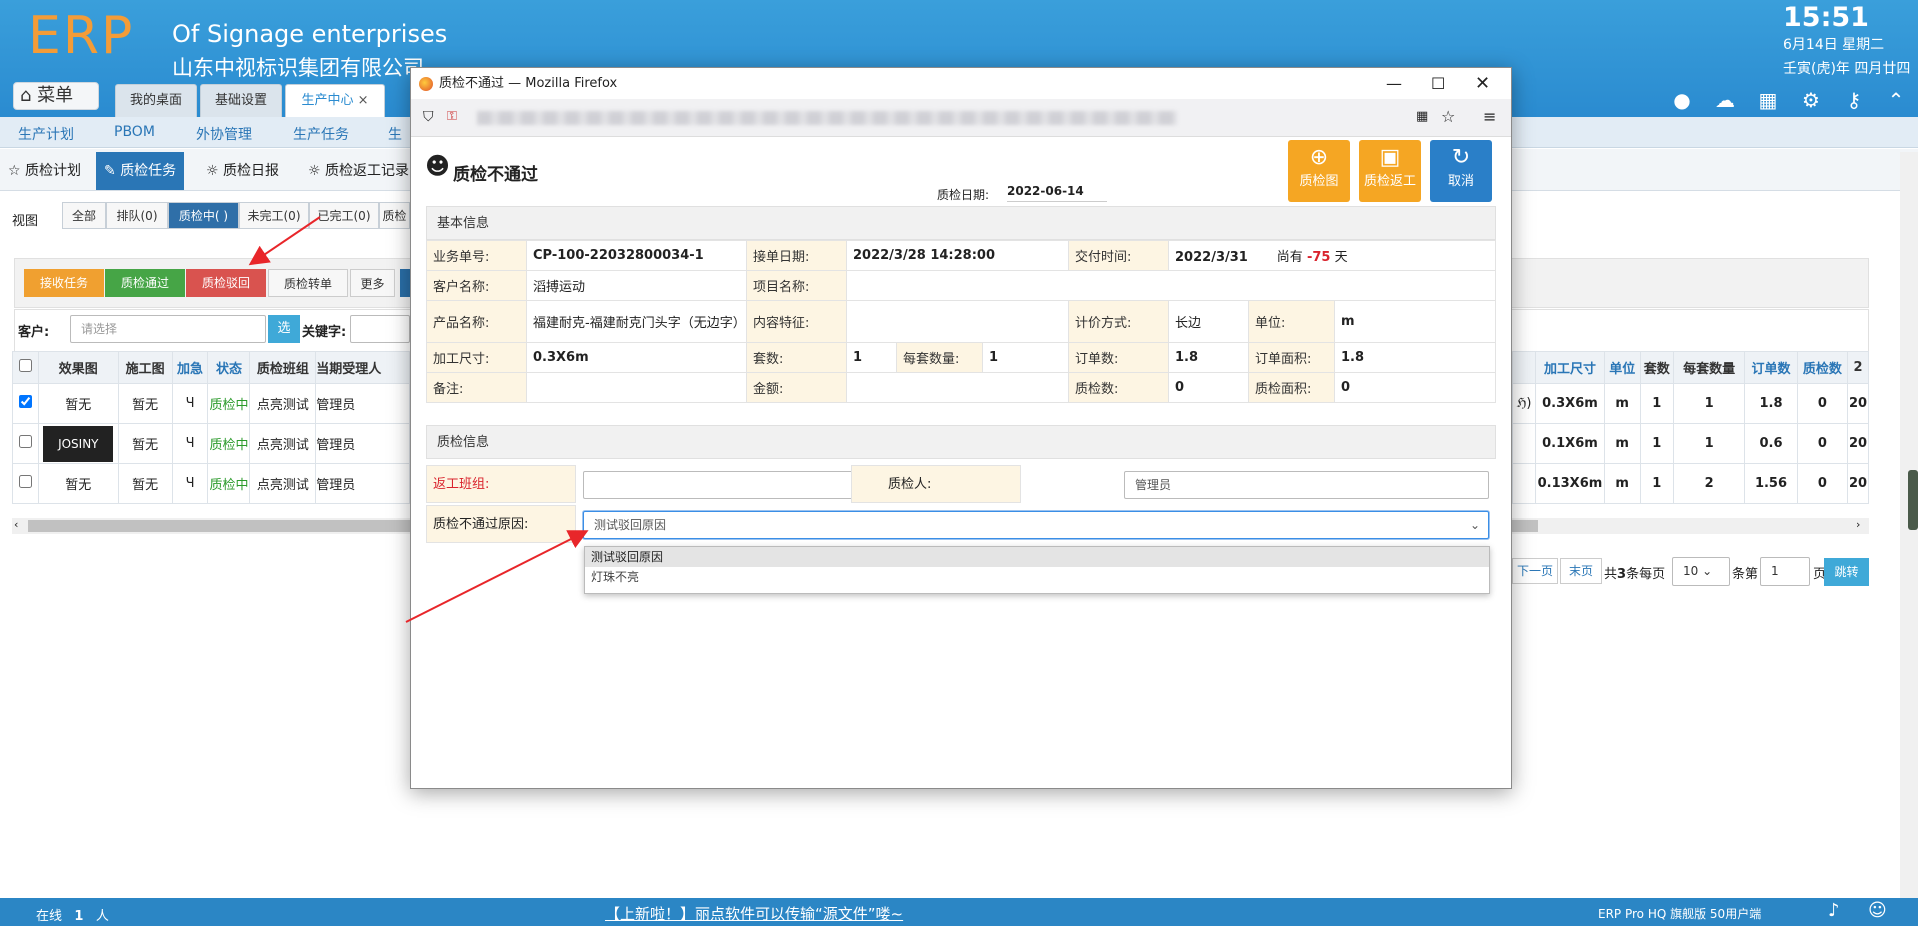 This screenshot has width=1918, height=926. What do you see at coordinates (1306, 485) in the screenshot?
I see `inspector-input: 管理员` at bounding box center [1306, 485].